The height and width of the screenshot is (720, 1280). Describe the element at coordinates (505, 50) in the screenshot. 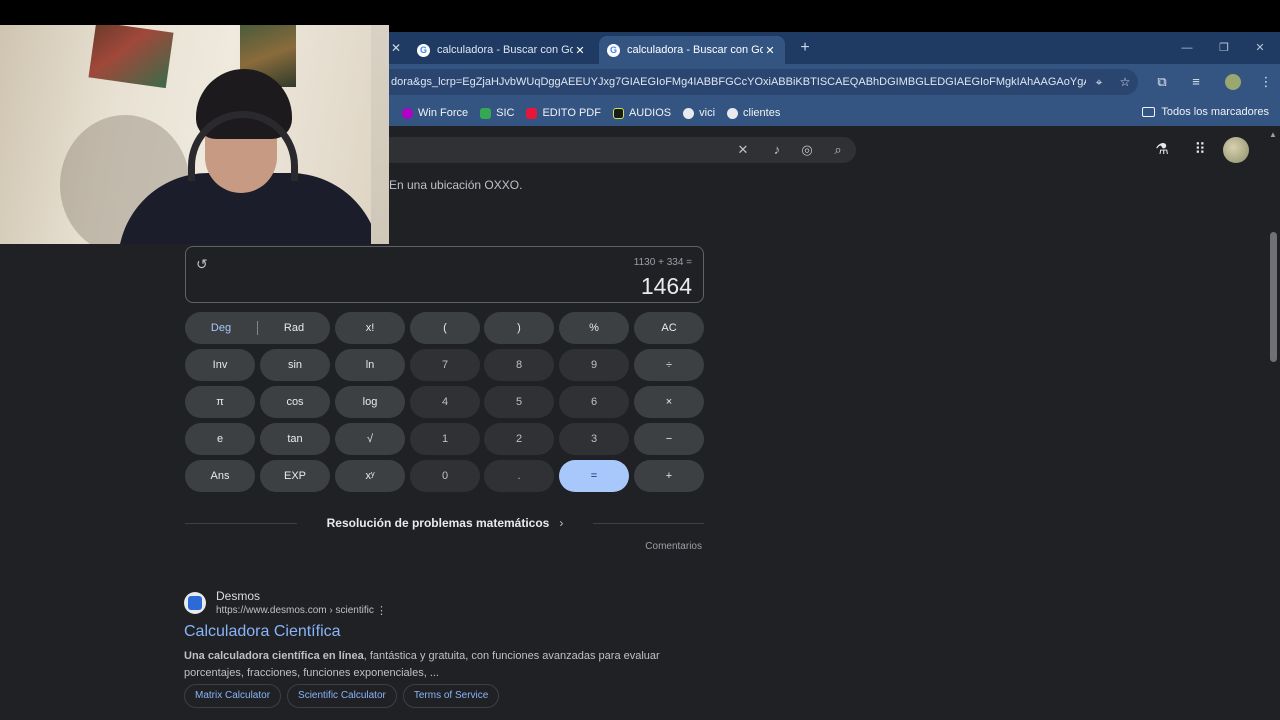

I see `tab-title: calculadora - Buscar con Google` at that location.